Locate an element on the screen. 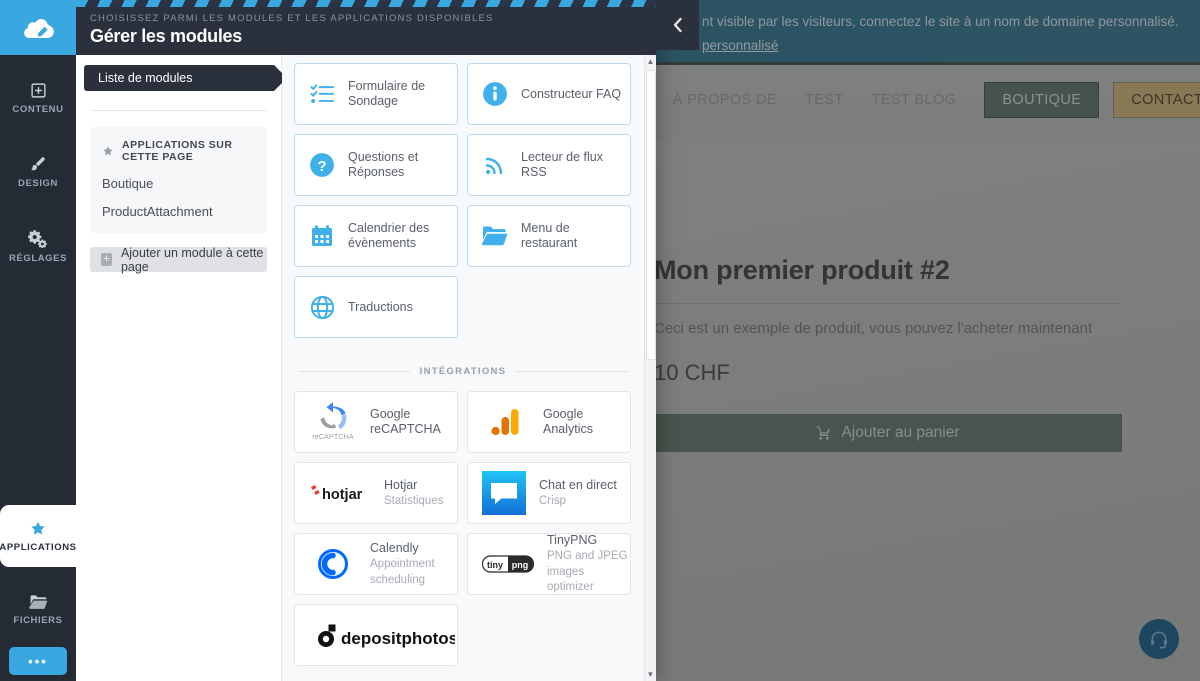  sidebar-item-design: DESIGN is located at coordinates (38, 172).